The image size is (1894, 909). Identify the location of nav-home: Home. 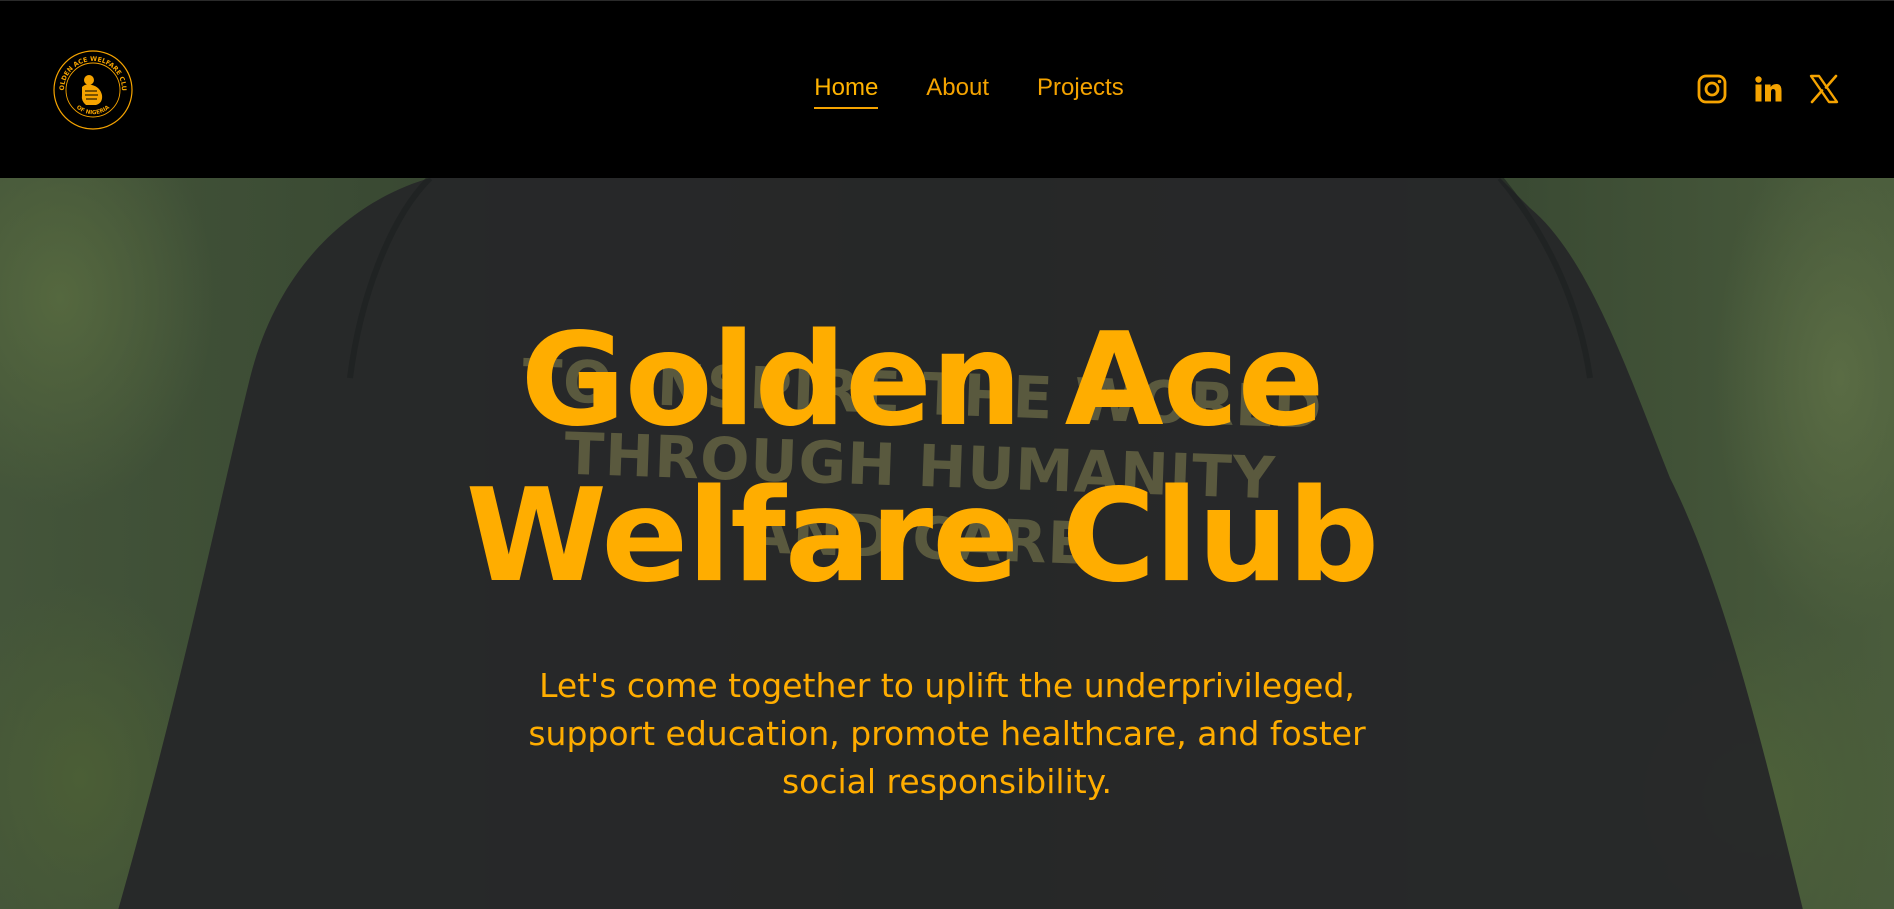
(846, 91).